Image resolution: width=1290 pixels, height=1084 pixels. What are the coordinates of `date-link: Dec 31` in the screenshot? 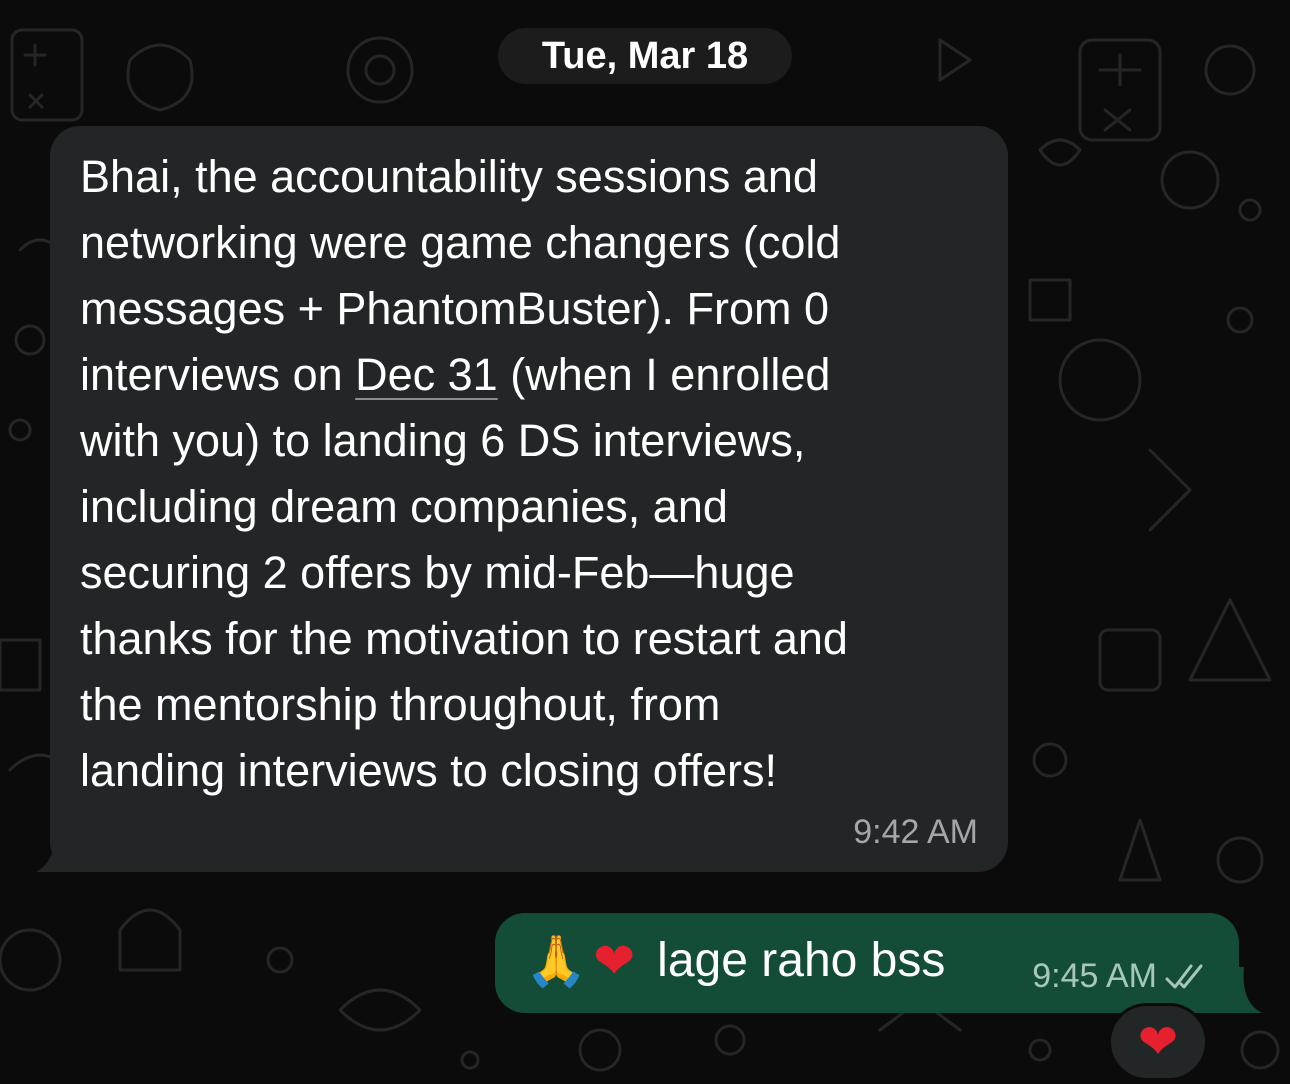 It's located at (426, 374).